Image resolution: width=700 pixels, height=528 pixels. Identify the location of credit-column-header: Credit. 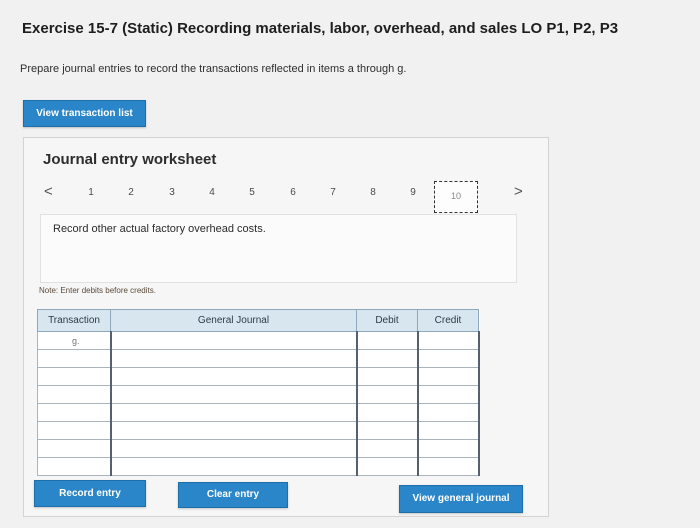
(448, 320).